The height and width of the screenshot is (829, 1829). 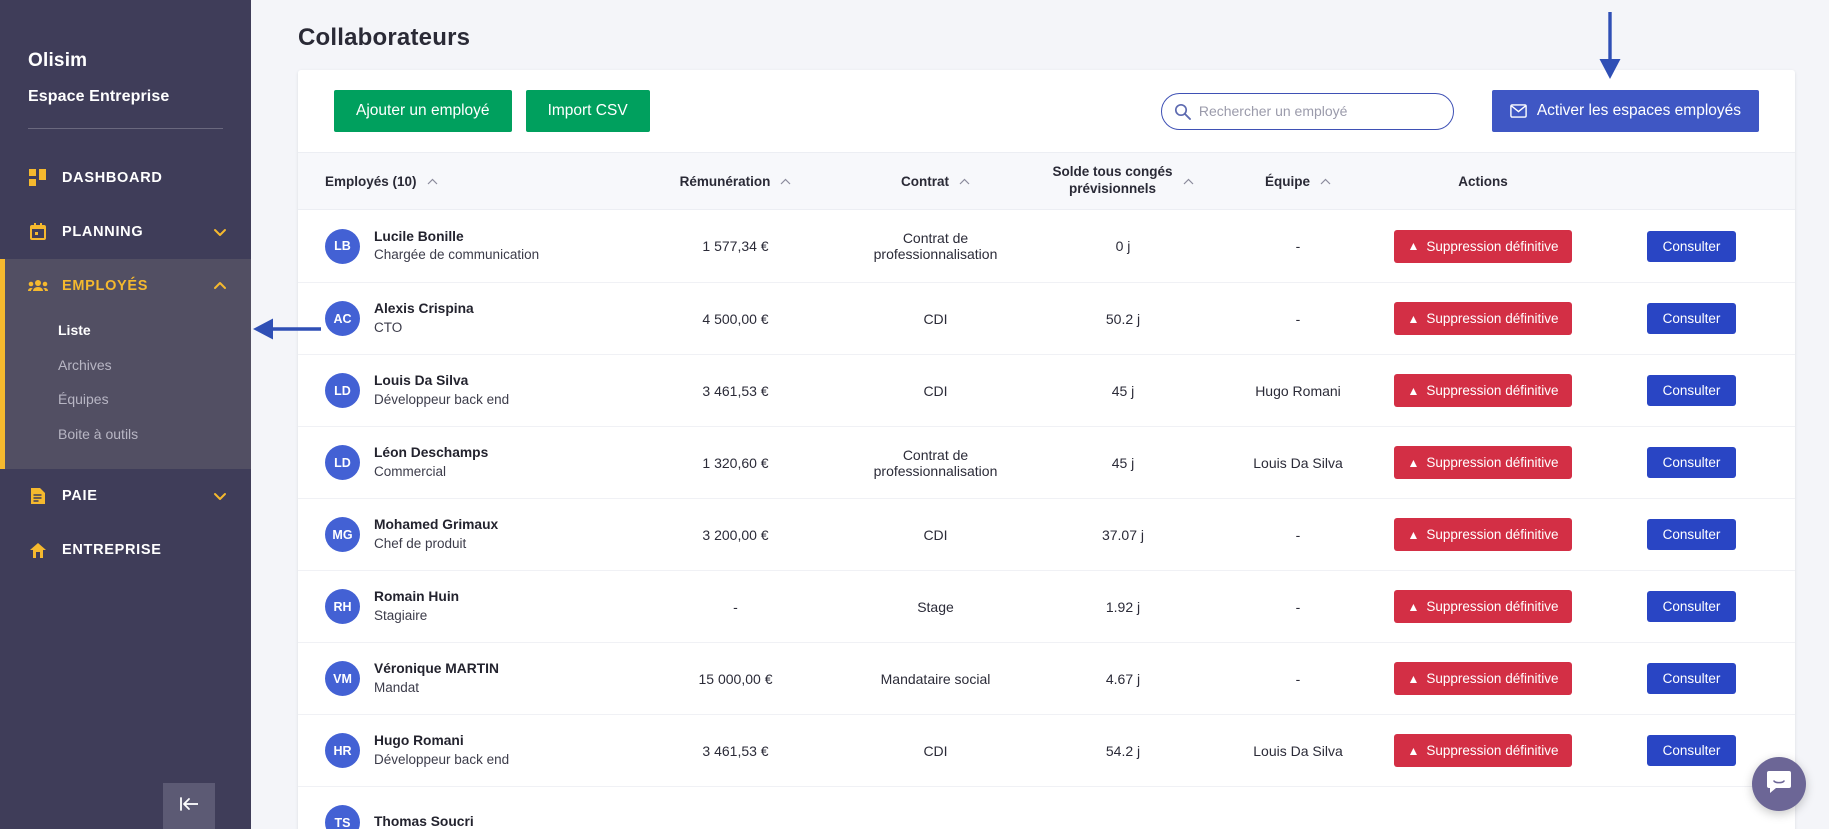 I want to click on sidebar-collapse-button, so click(x=189, y=806).